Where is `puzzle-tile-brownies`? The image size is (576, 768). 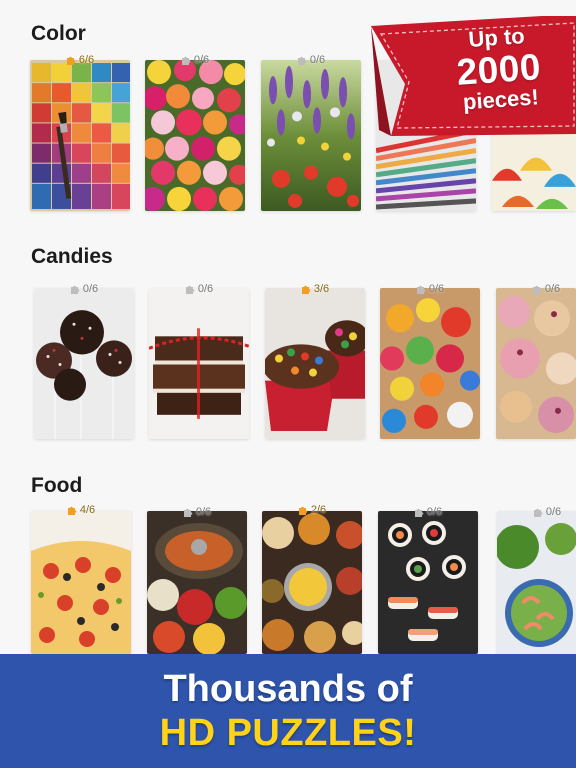
puzzle-tile-brownies is located at coordinates (199, 363).